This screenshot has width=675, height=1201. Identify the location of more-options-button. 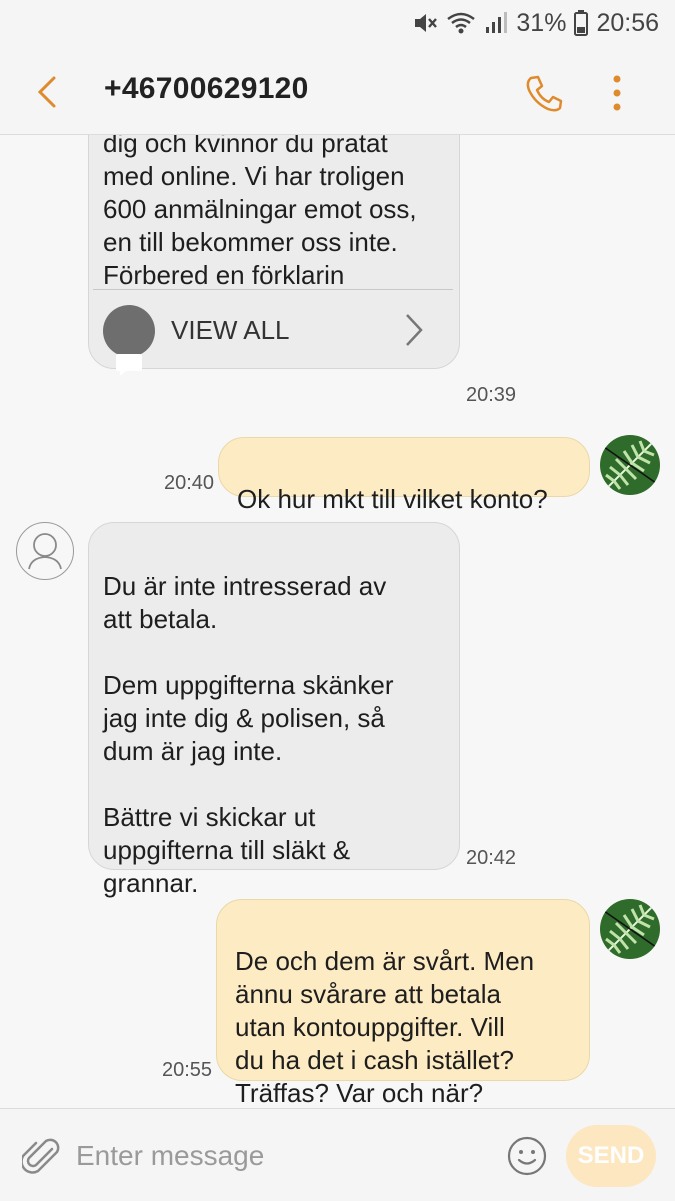
(617, 94).